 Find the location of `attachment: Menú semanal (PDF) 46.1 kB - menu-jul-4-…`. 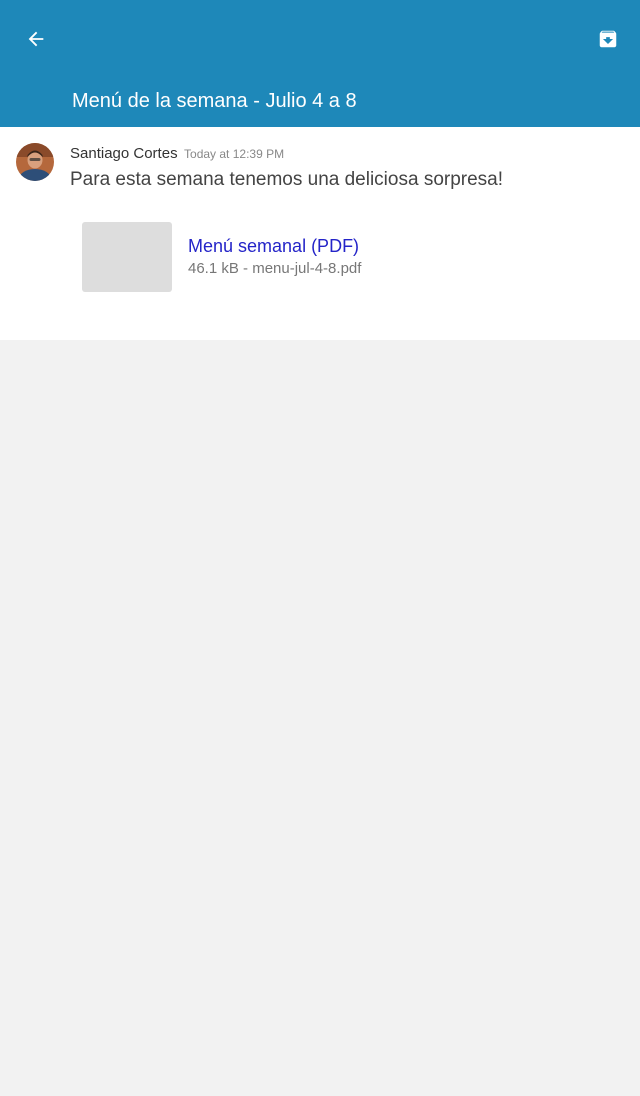

attachment: Menú semanal (PDF) 46.1 kB - menu-jul-4-… is located at coordinates (322, 257).